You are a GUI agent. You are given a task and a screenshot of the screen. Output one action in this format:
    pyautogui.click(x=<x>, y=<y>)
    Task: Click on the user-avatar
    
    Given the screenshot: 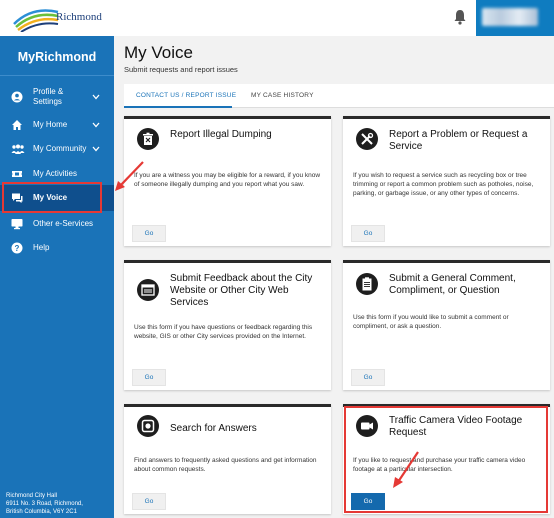 What is the action you would take?
    pyautogui.click(x=510, y=17)
    